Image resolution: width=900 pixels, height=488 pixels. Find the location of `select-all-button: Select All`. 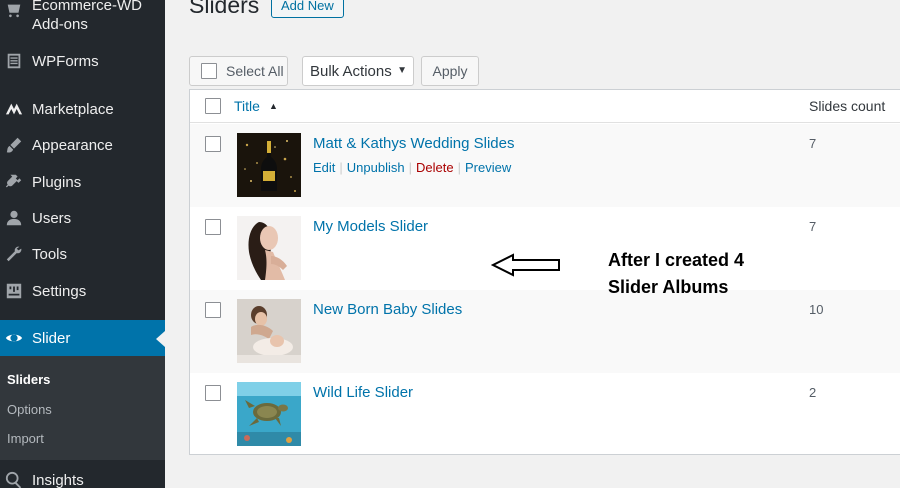

select-all-button: Select All is located at coordinates (238, 71).